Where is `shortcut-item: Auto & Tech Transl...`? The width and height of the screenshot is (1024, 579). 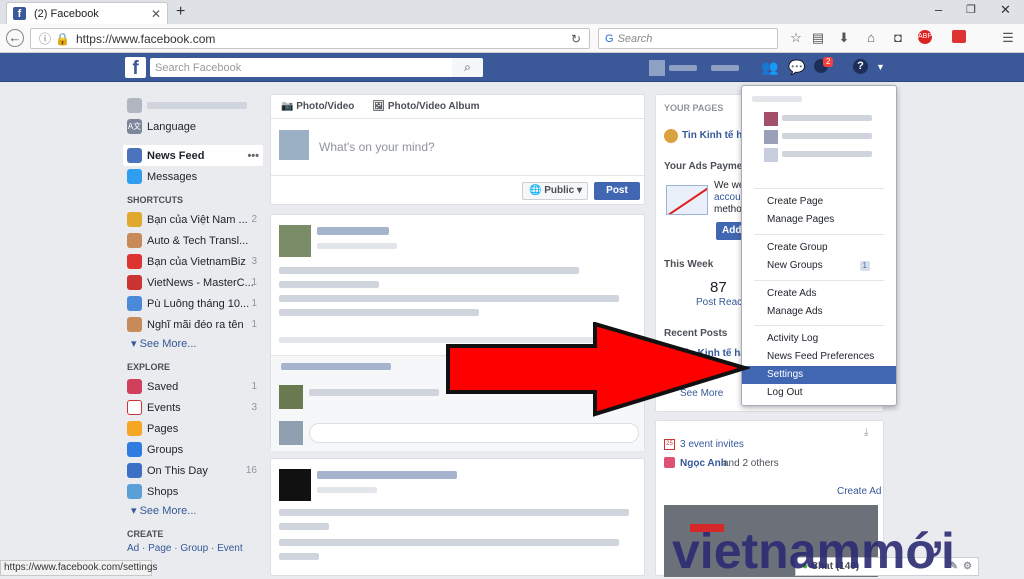
shortcut-item: Auto & Tech Transl... is located at coordinates (193, 240).